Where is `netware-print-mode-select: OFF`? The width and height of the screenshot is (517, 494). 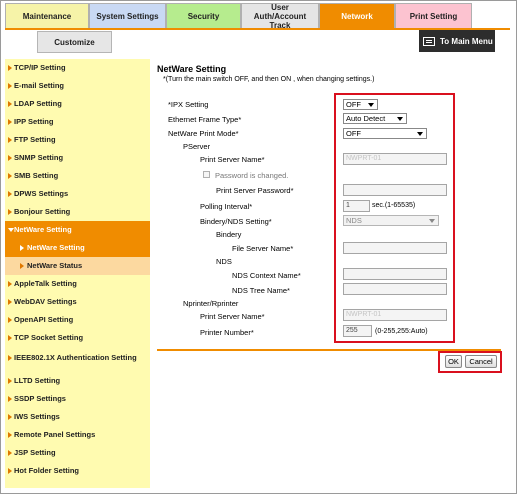
netware-print-mode-select: OFF is located at coordinates (385, 133).